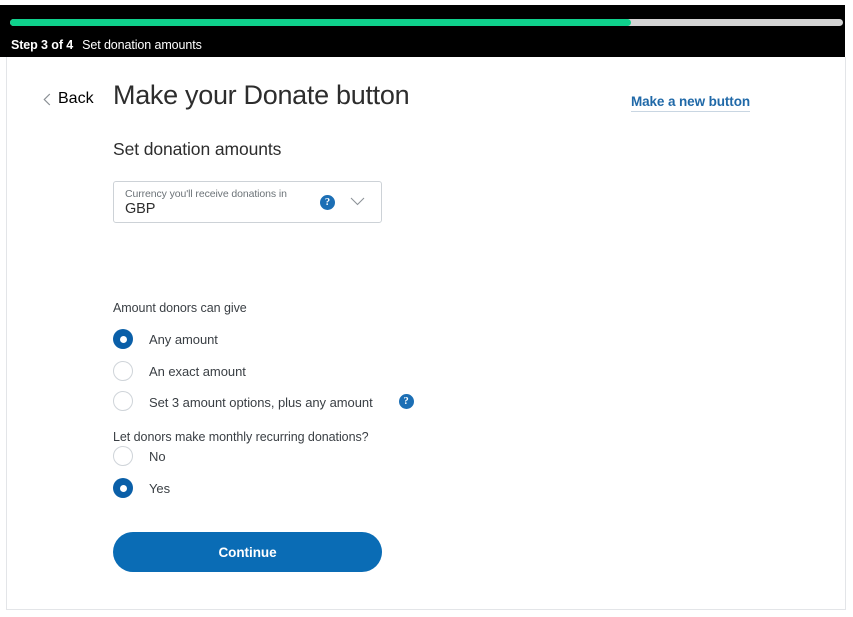 This screenshot has width=853, height=617. I want to click on radio-option-recurring-yes: Yes, so click(141, 488).